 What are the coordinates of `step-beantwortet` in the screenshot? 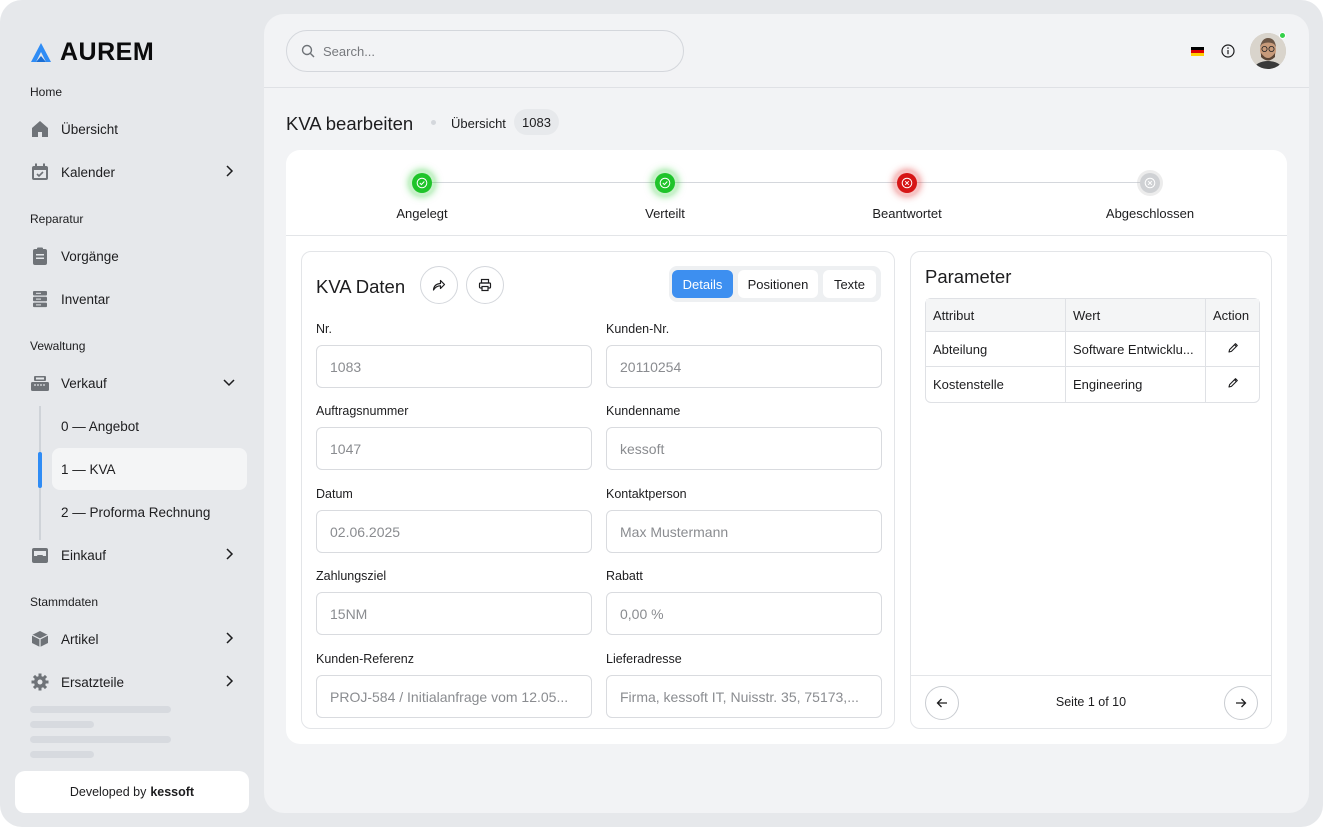 It's located at (907, 183).